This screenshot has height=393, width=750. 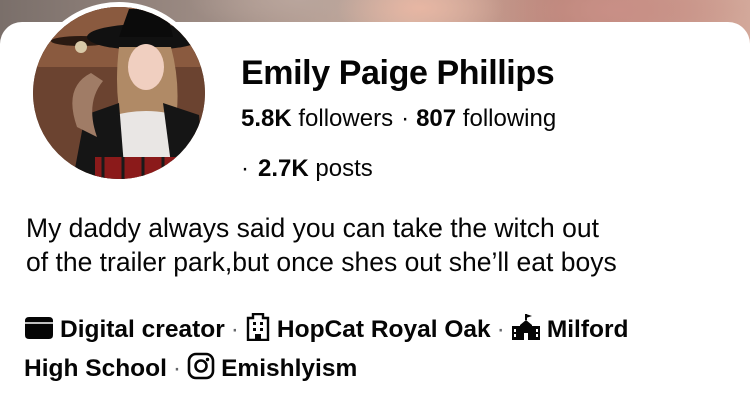 I want to click on followers-count: 5.8K, so click(x=266, y=118).